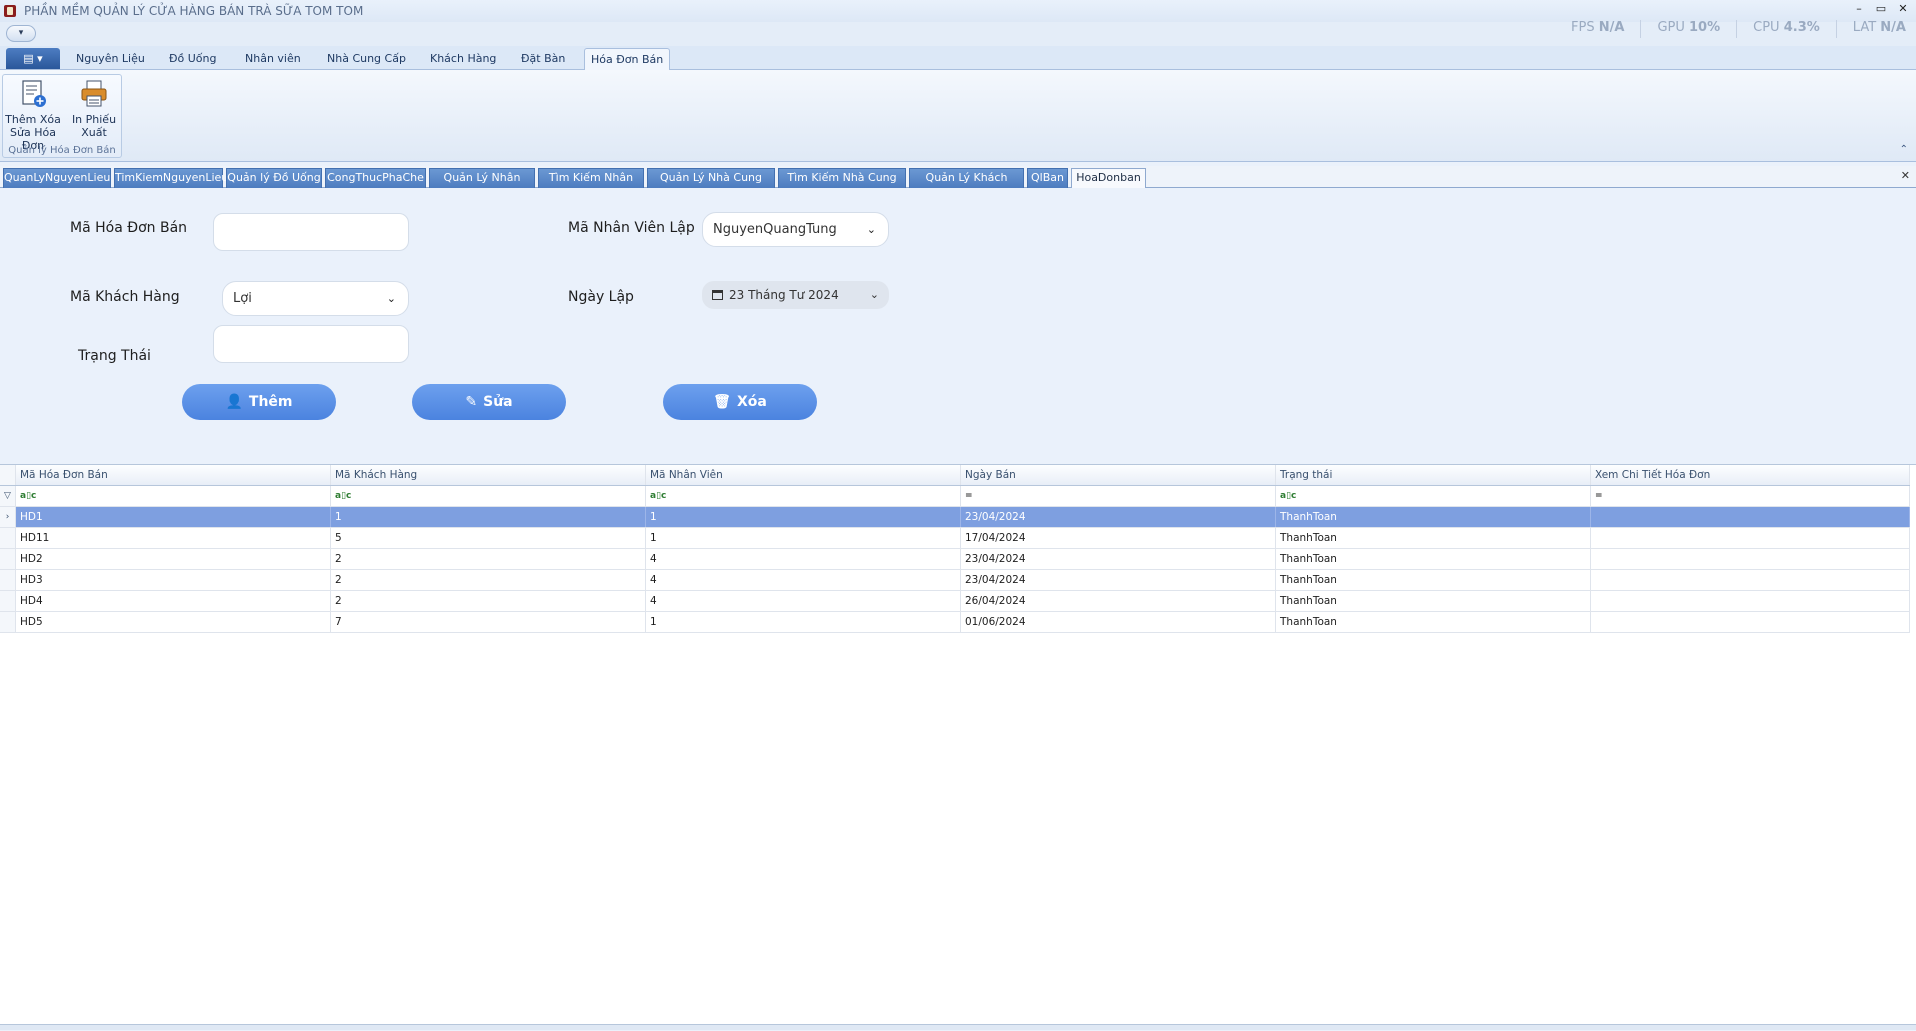  I want to click on table-row: HD2 2 4 23/04/2024 ThanhToan, so click(955, 559).